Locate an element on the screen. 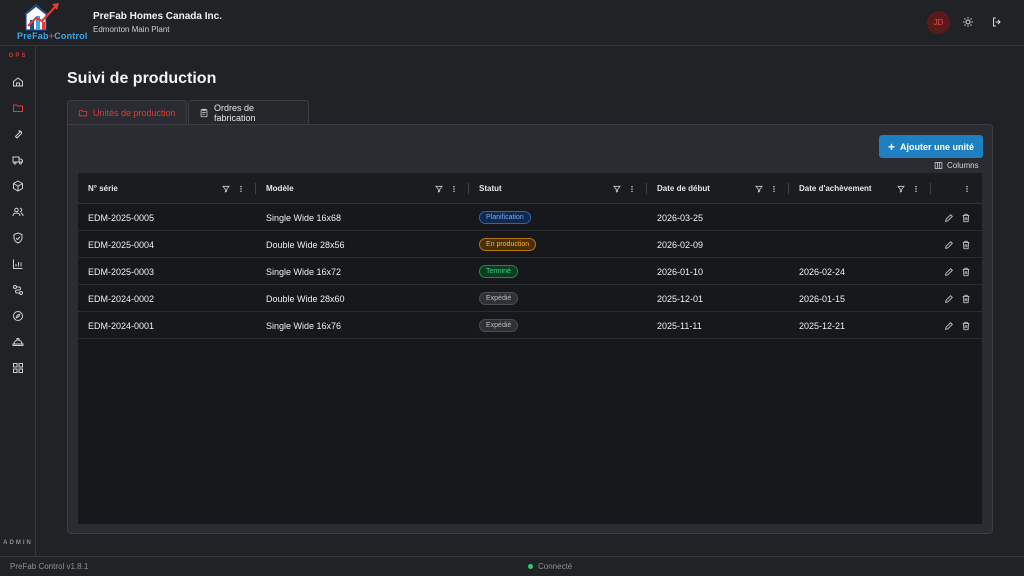  cell-start-date: 2025-12-01 is located at coordinates (680, 298).